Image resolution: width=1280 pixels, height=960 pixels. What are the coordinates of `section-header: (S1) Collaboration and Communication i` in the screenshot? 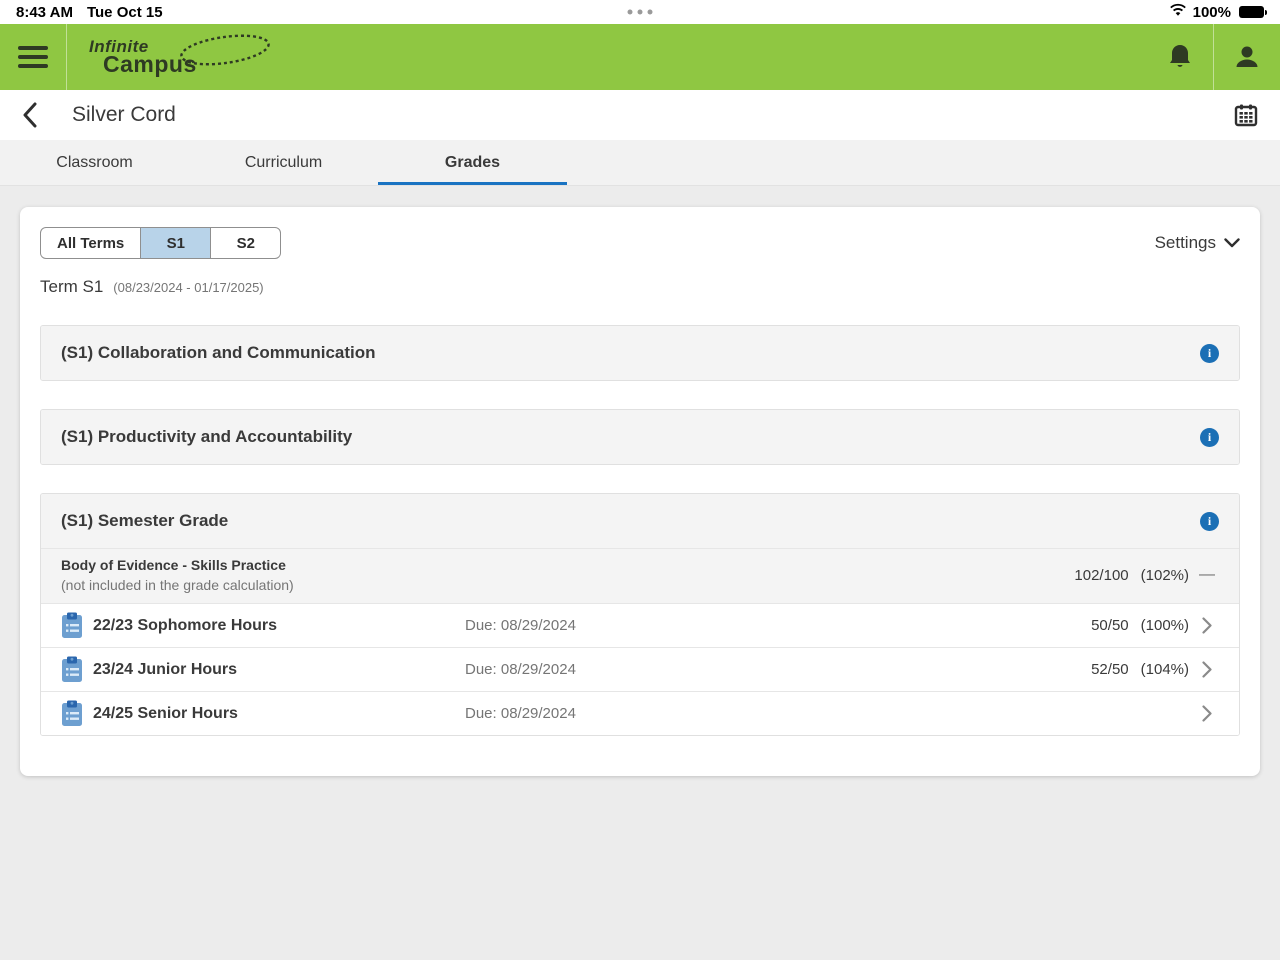 It's located at (640, 353).